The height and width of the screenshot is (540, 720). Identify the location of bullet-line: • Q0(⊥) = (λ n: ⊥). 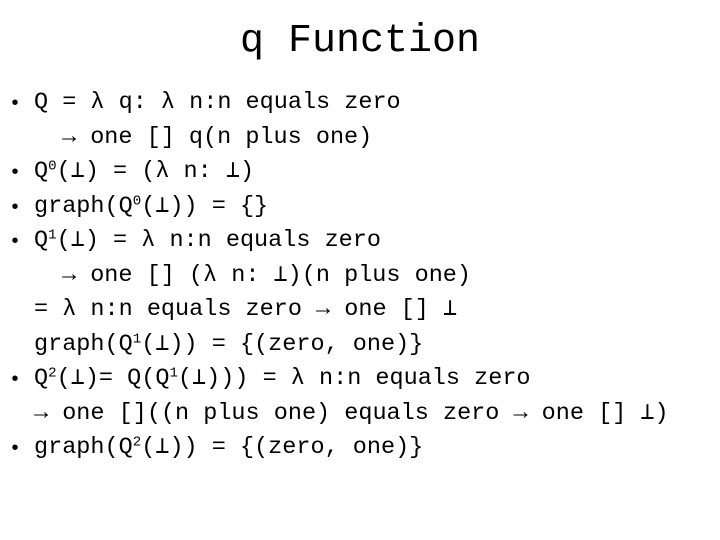
(360, 172).